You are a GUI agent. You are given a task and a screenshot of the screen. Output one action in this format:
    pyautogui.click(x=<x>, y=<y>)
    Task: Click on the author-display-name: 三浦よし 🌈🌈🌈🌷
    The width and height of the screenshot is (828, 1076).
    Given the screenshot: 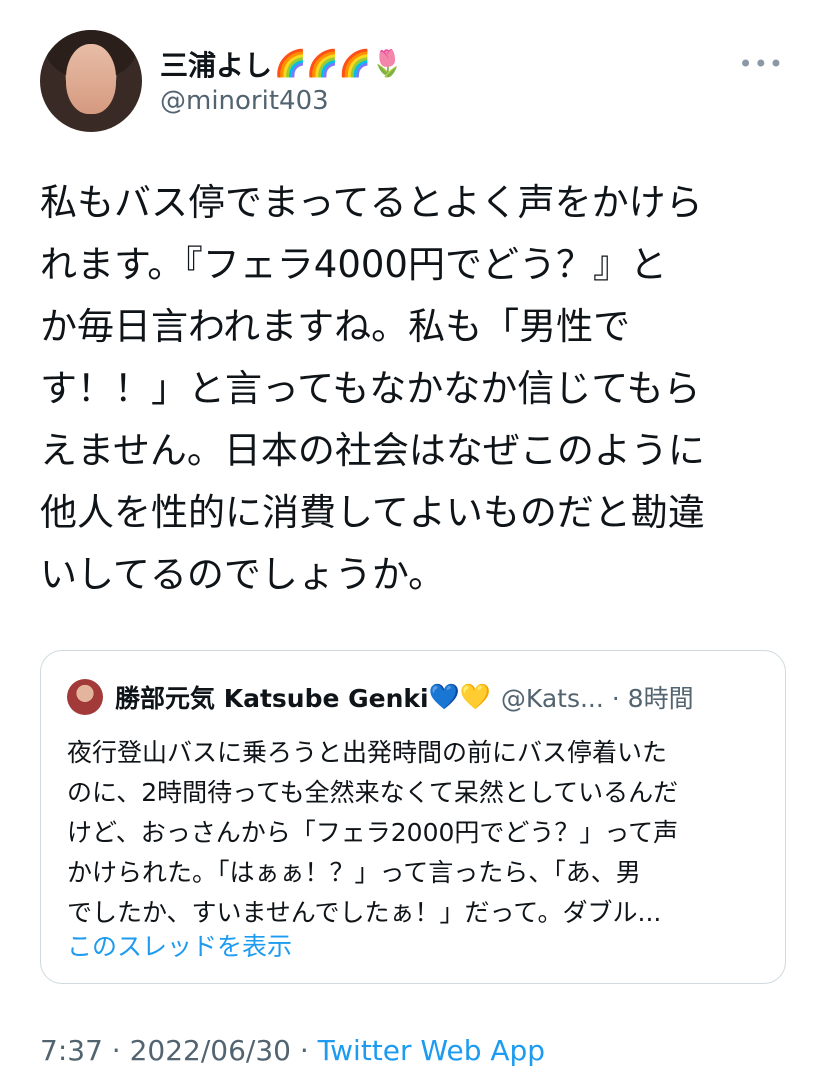 What is the action you would take?
    pyautogui.click(x=282, y=64)
    